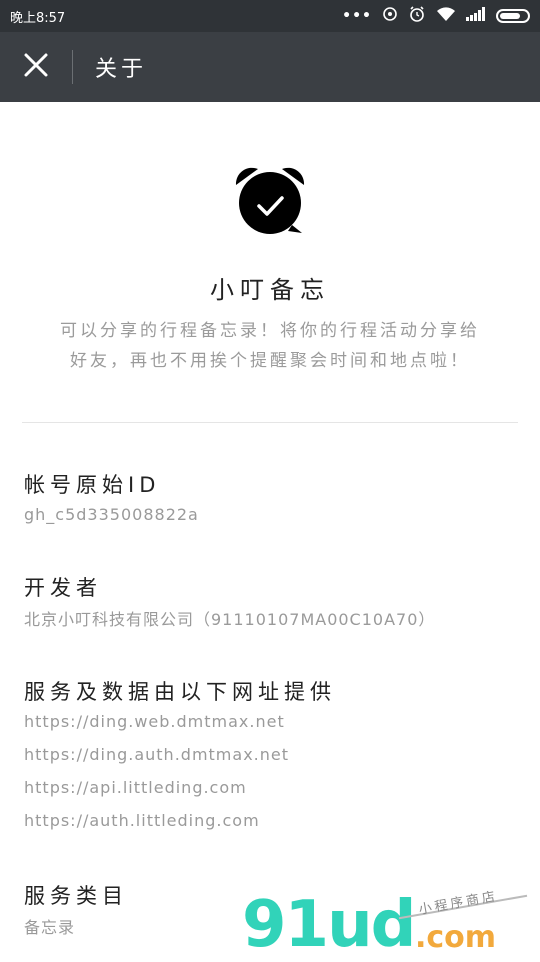 This screenshot has width=540, height=962. What do you see at coordinates (154, 721) in the screenshot?
I see `domain-url: https://ding.web.dmtmax.net` at bounding box center [154, 721].